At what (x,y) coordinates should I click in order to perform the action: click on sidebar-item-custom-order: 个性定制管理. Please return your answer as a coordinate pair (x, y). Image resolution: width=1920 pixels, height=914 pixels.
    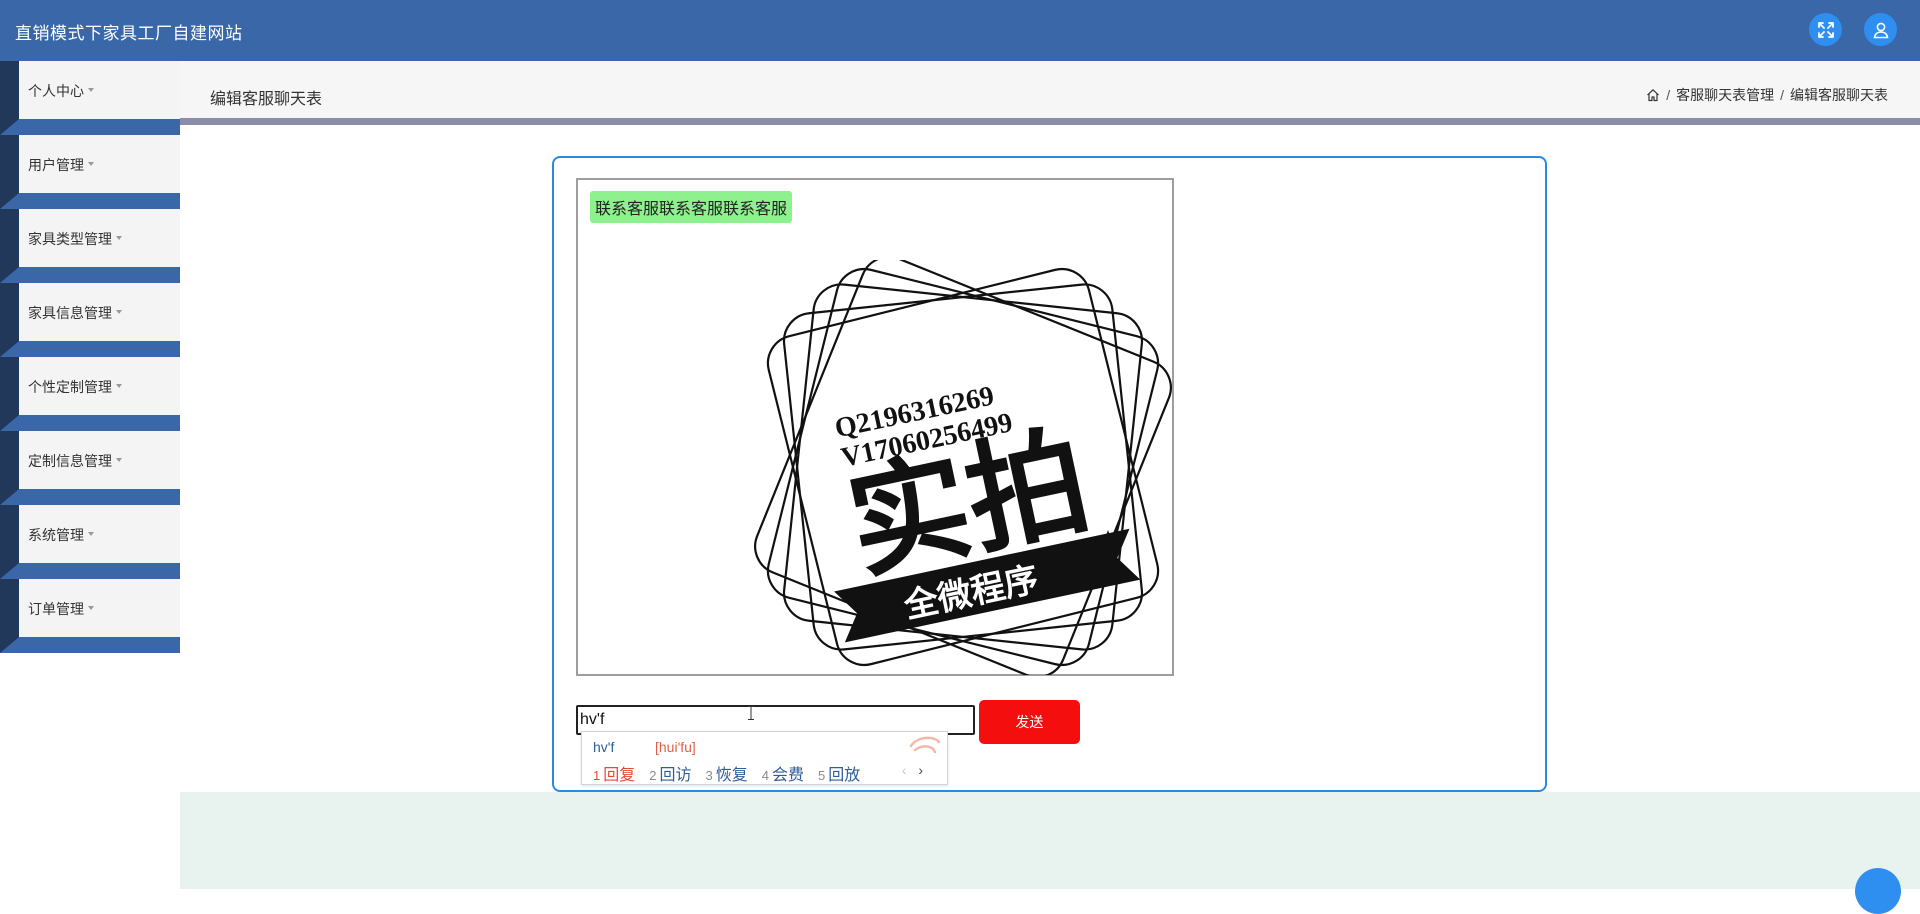
    Looking at the image, I should click on (90, 386).